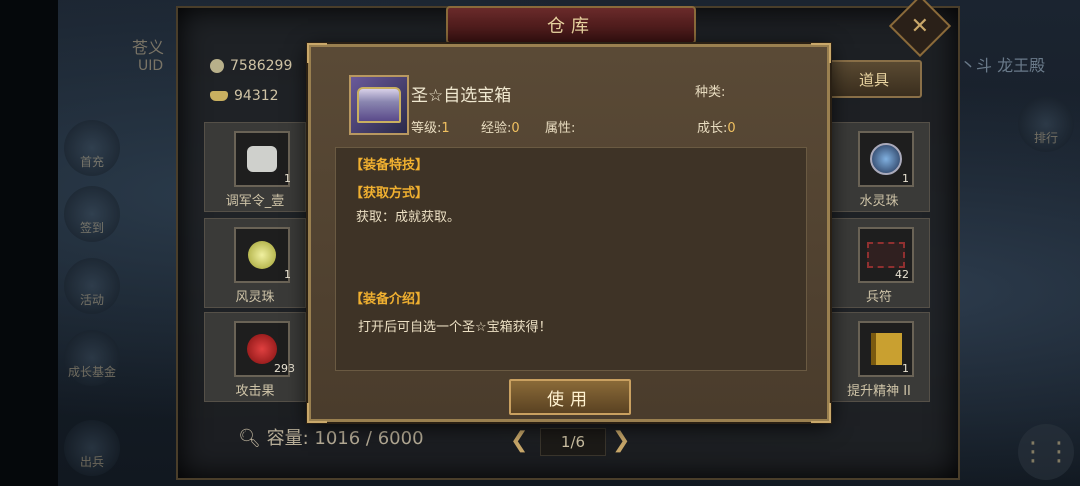  Describe the element at coordinates (92, 148) in the screenshot. I see `sidebar-first-charge: 首充` at that location.